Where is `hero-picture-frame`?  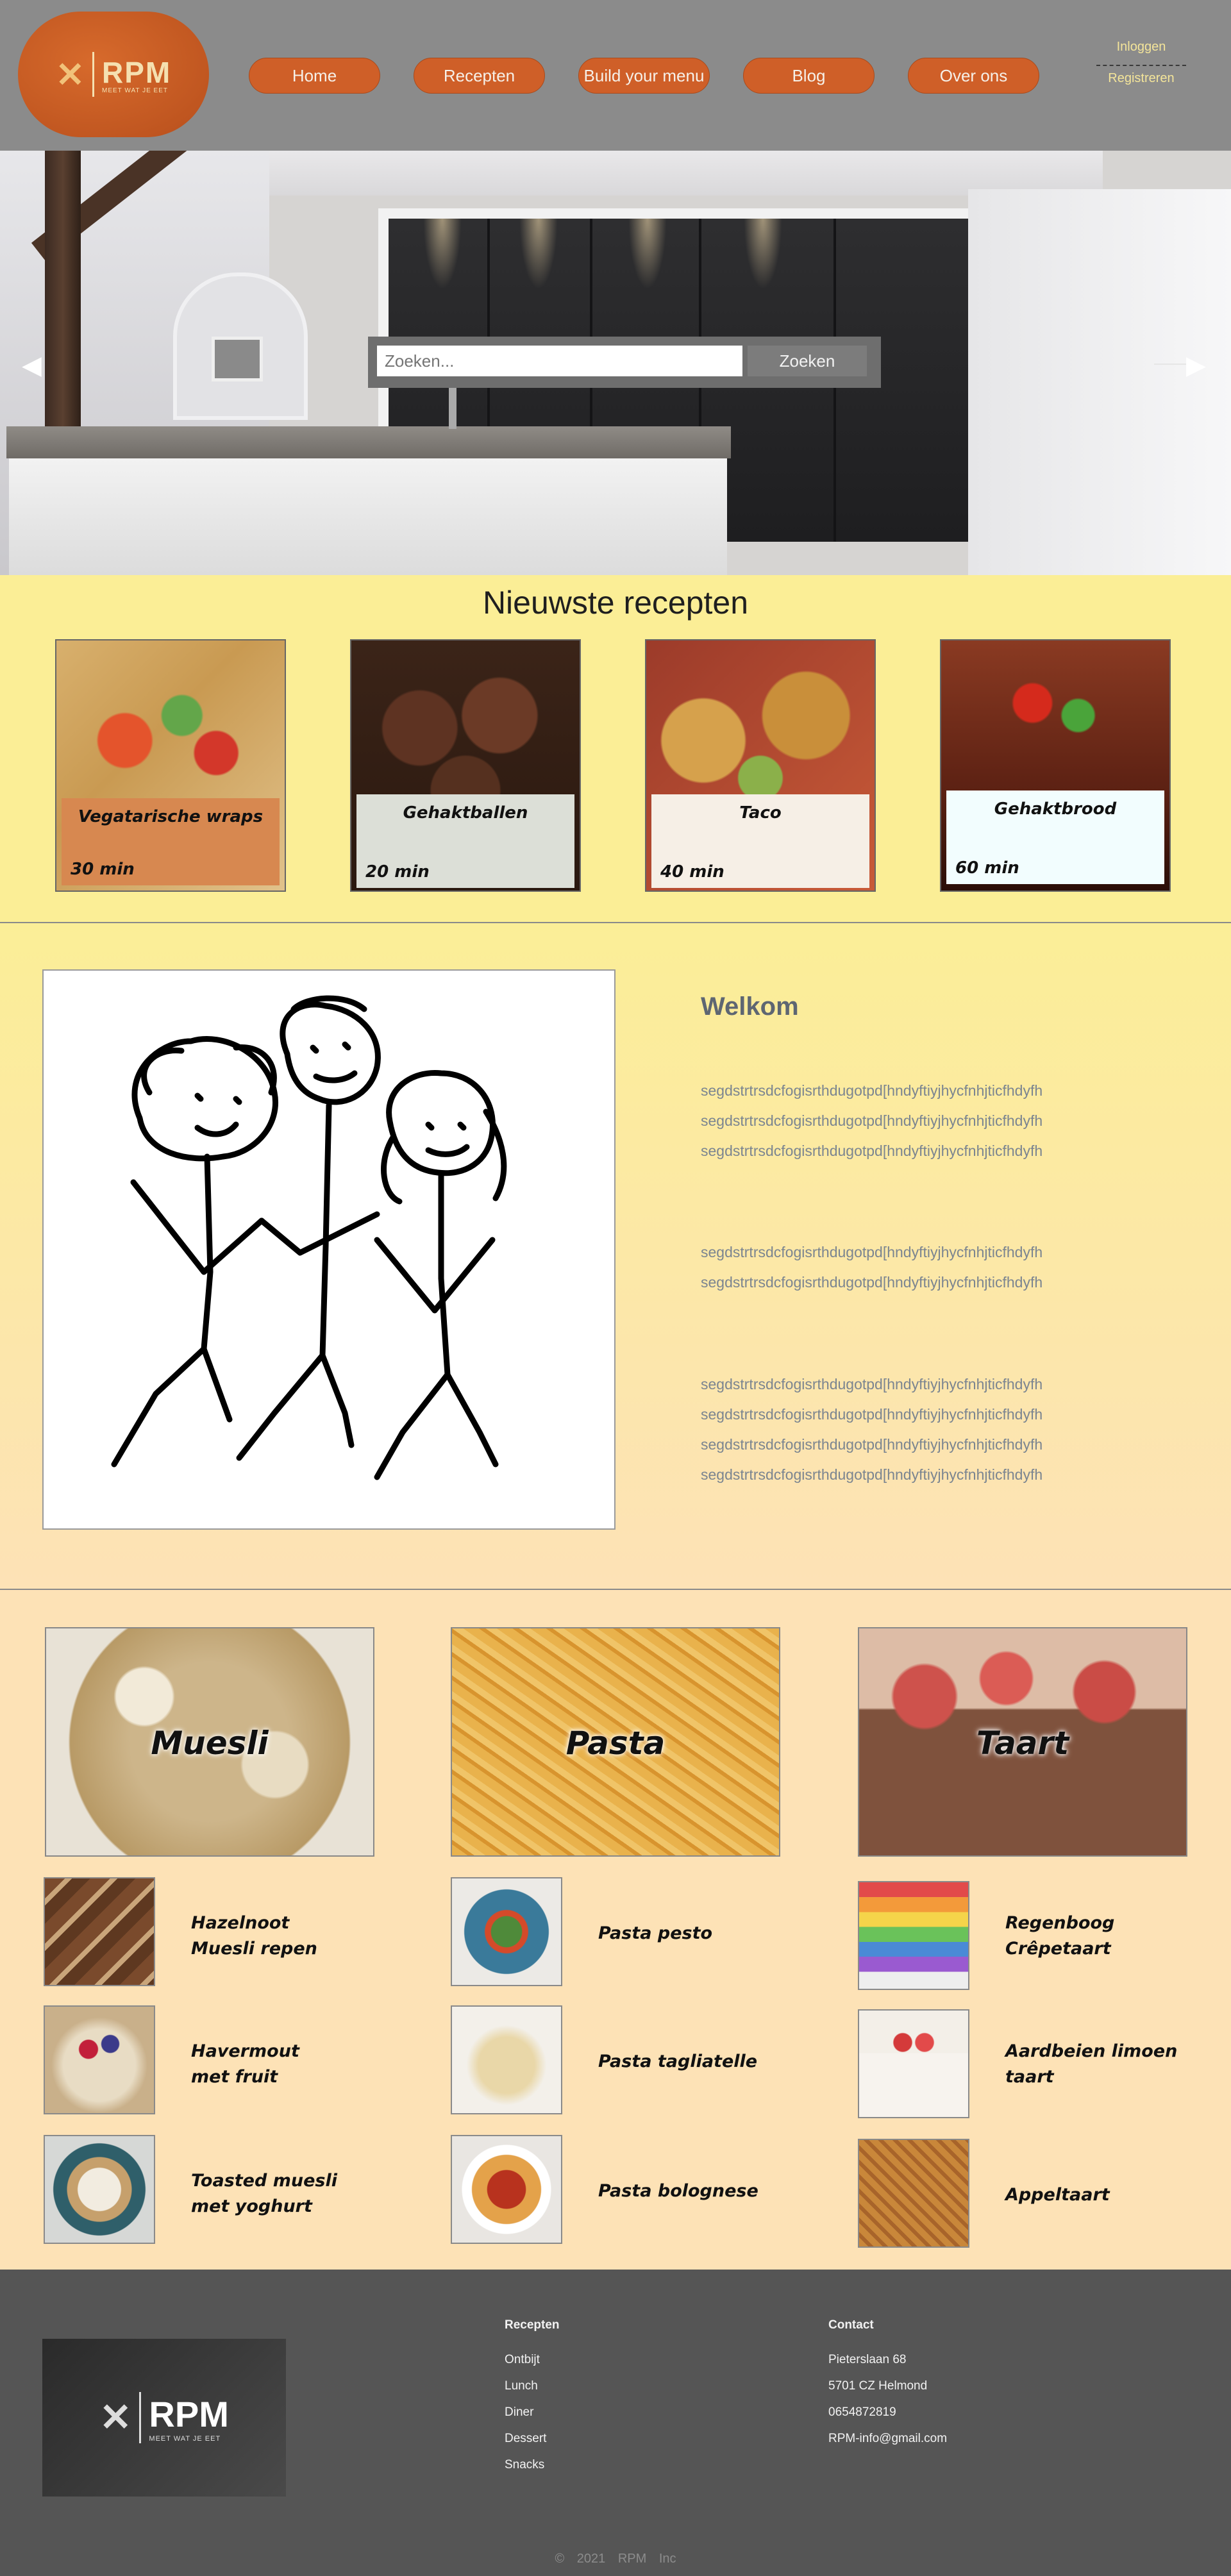 hero-picture-frame is located at coordinates (237, 359).